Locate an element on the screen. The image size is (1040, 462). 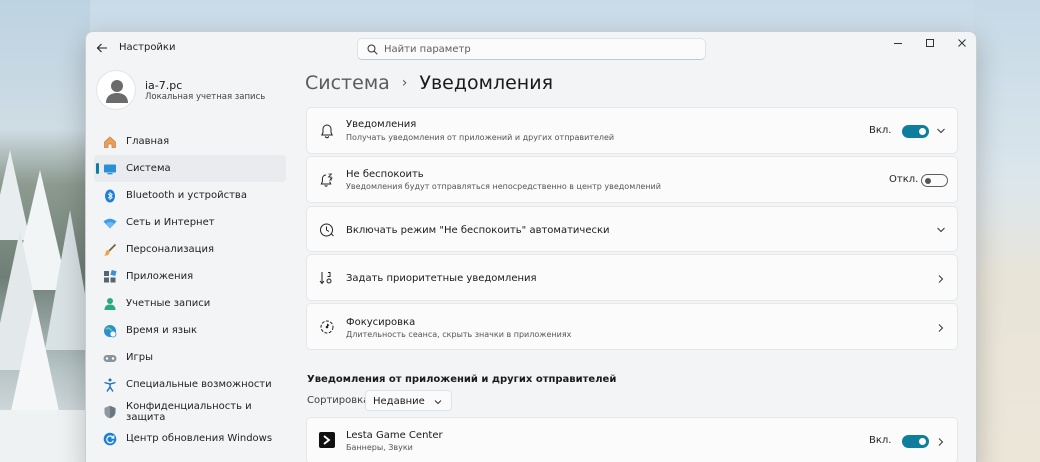
page-title: Уведомления is located at coordinates (486, 83).